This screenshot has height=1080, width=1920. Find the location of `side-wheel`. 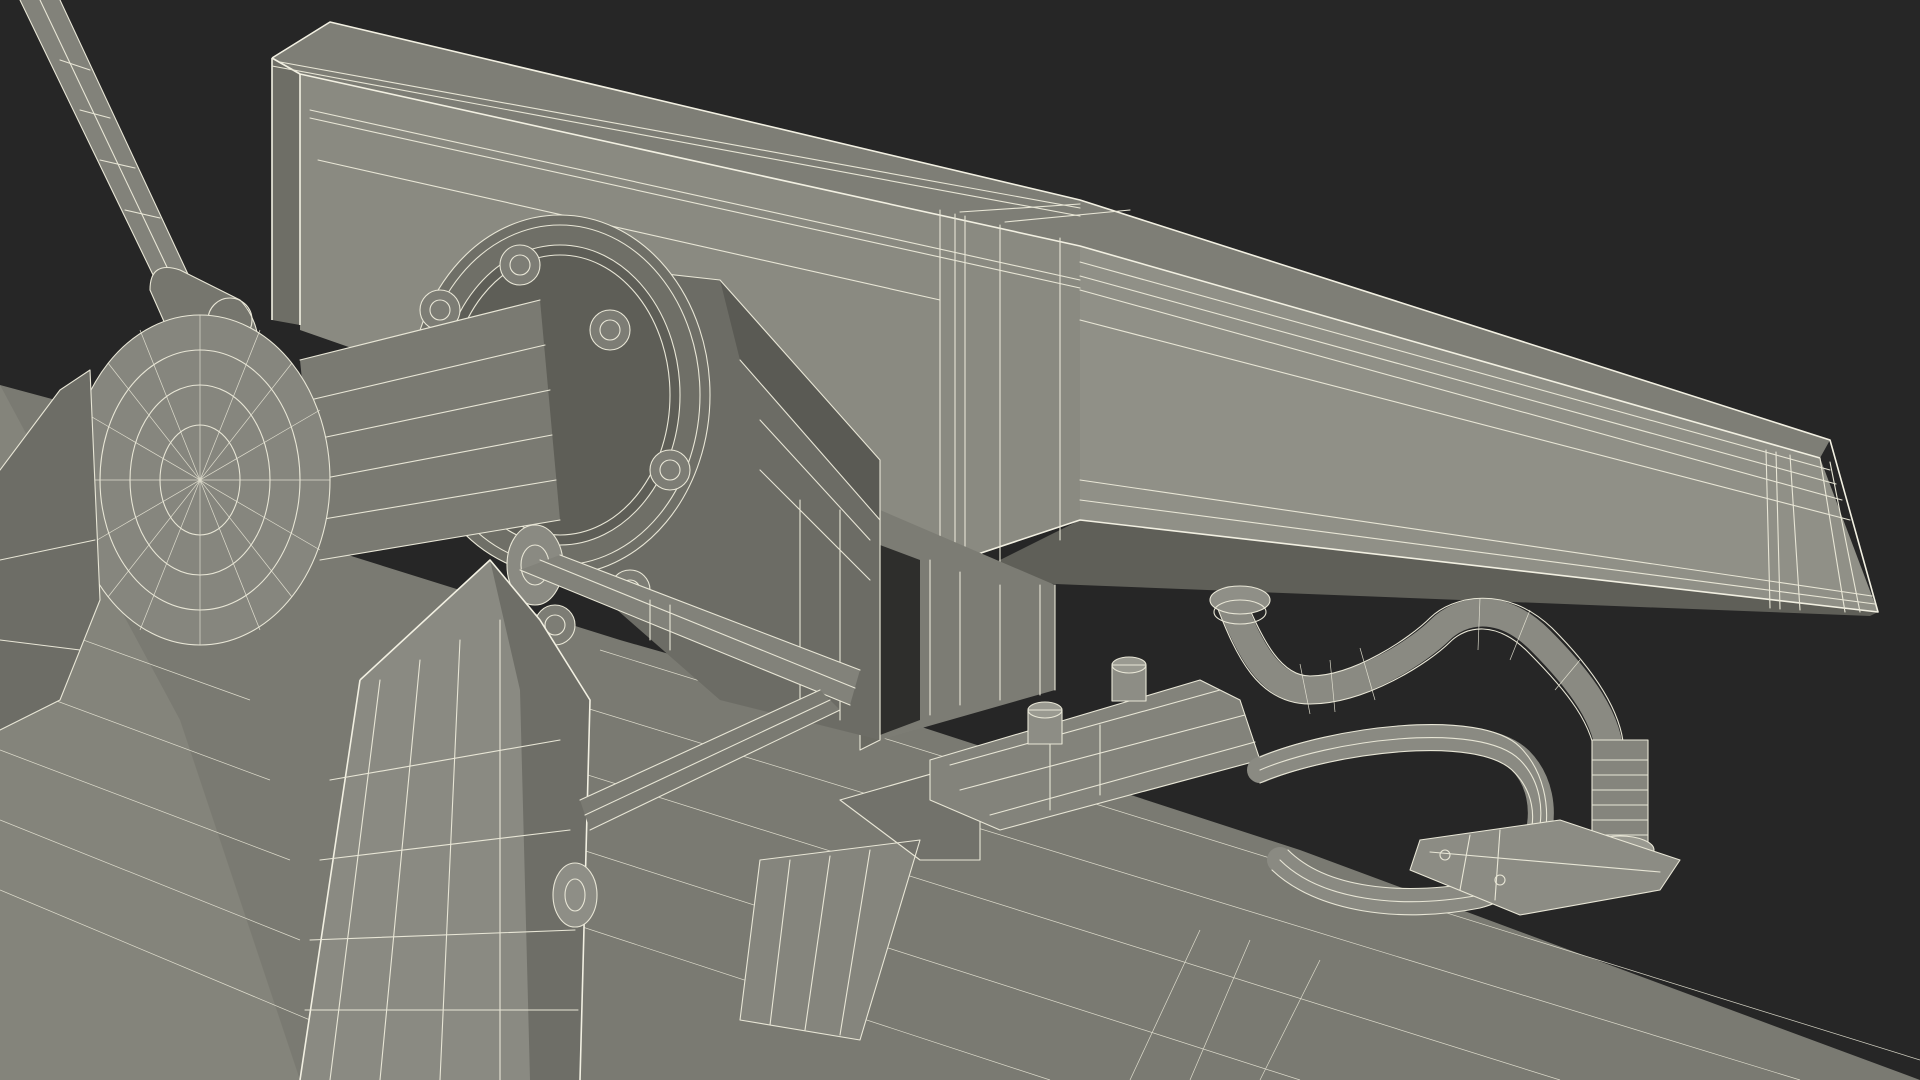

side-wheel is located at coordinates (575, 895).